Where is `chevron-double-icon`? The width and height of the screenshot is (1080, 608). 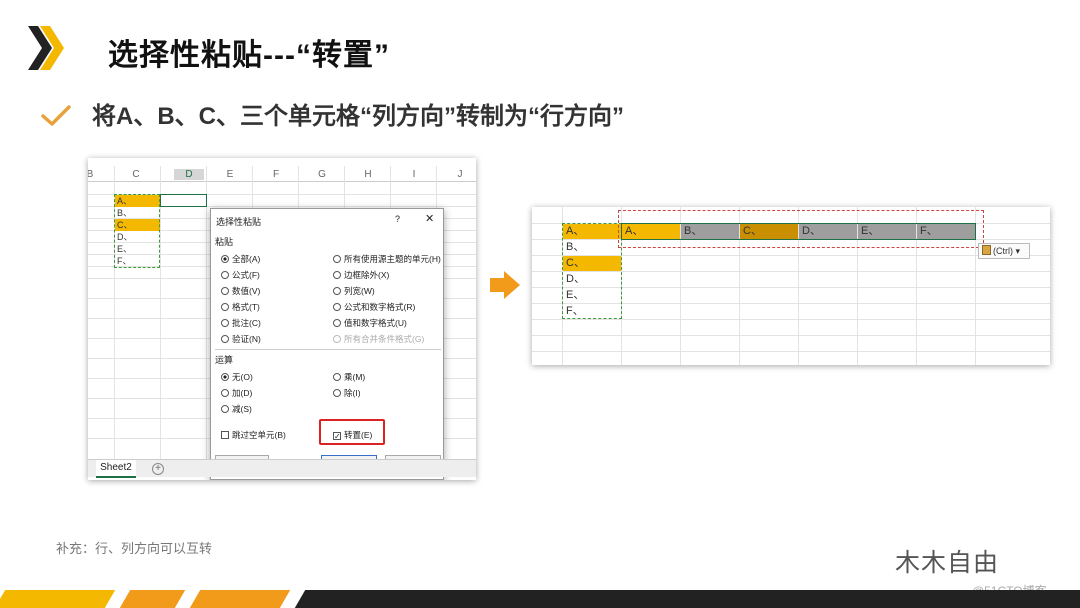 chevron-double-icon is located at coordinates (46, 48).